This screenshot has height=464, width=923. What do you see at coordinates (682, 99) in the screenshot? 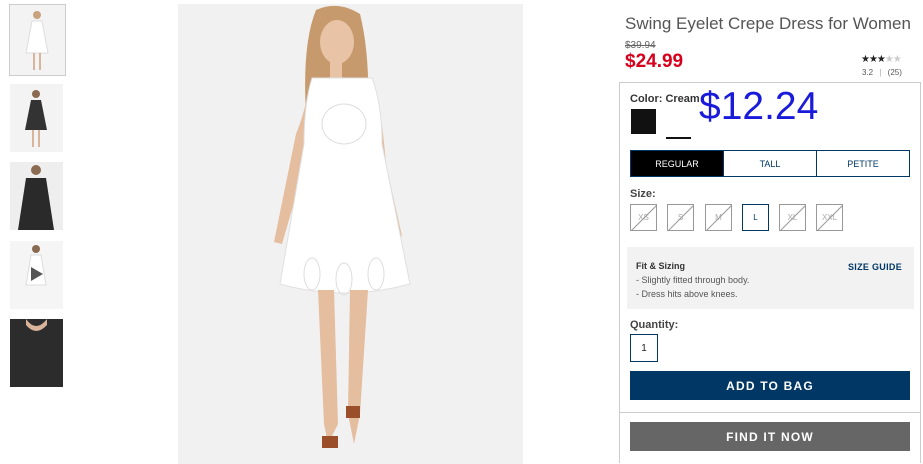
I see `color-selected-value: Cream` at bounding box center [682, 99].